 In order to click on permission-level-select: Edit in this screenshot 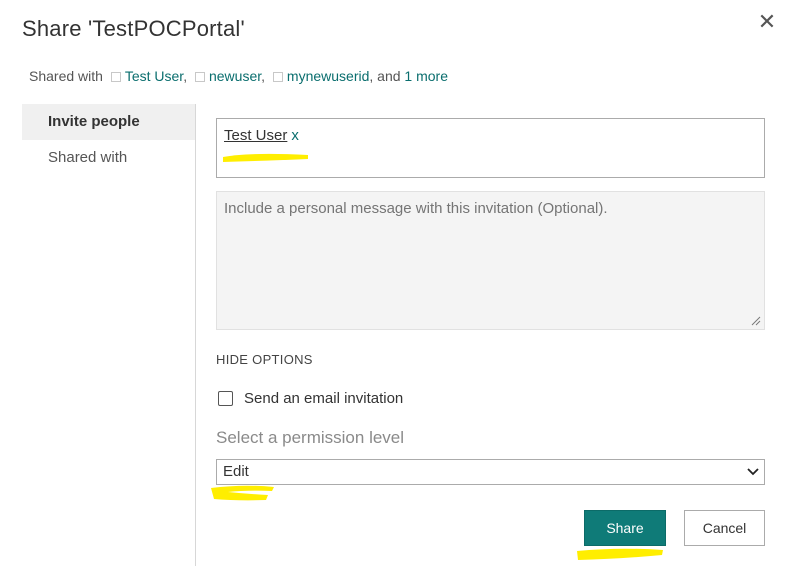, I will do `click(490, 472)`.